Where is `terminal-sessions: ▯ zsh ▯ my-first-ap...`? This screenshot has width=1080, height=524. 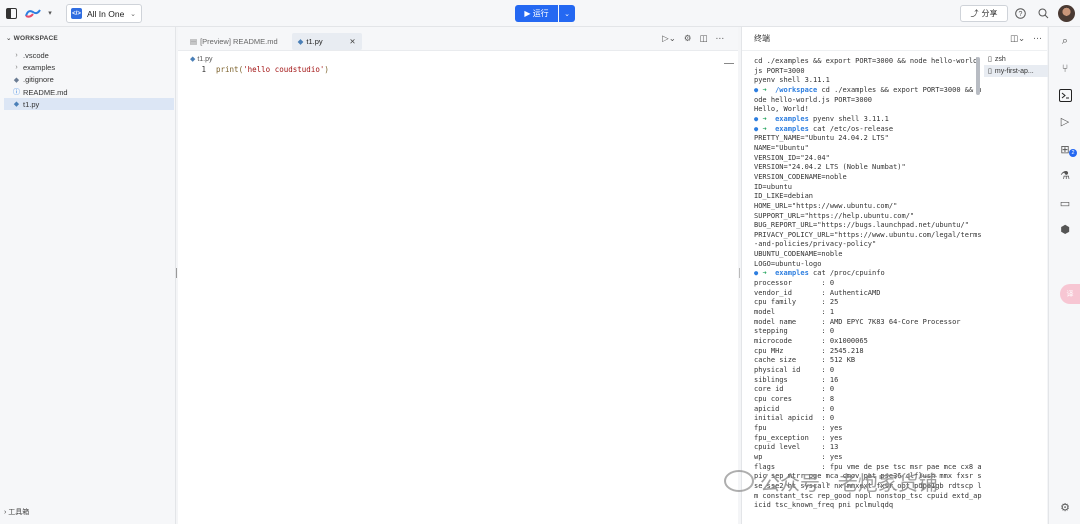
terminal-sessions: ▯ zsh ▯ my-first-ap... is located at coordinates (1016, 65).